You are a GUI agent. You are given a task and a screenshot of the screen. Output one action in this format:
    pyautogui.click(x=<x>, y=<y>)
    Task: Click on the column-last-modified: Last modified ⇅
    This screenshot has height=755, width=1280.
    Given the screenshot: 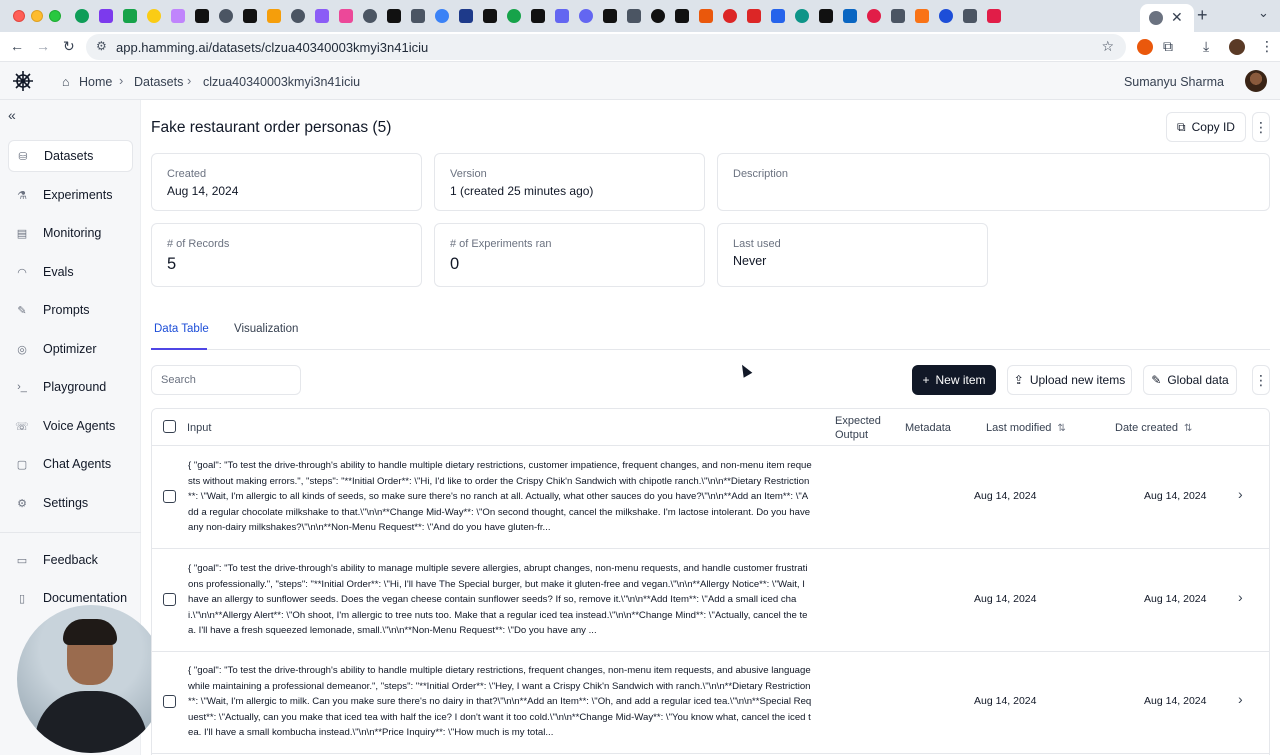 What is the action you would take?
    pyautogui.click(x=1026, y=428)
    